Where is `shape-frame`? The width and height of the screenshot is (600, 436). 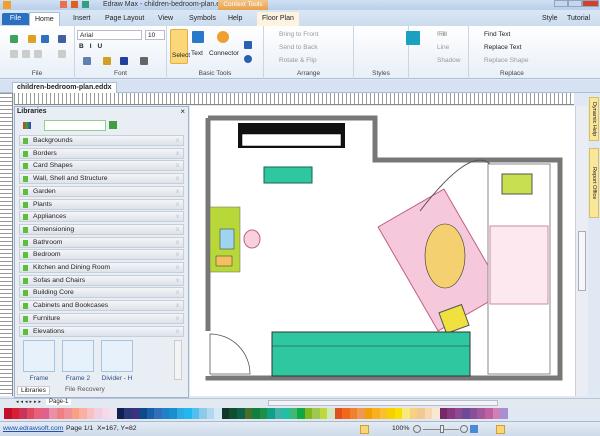
shape-frame is located at coordinates (39, 356).